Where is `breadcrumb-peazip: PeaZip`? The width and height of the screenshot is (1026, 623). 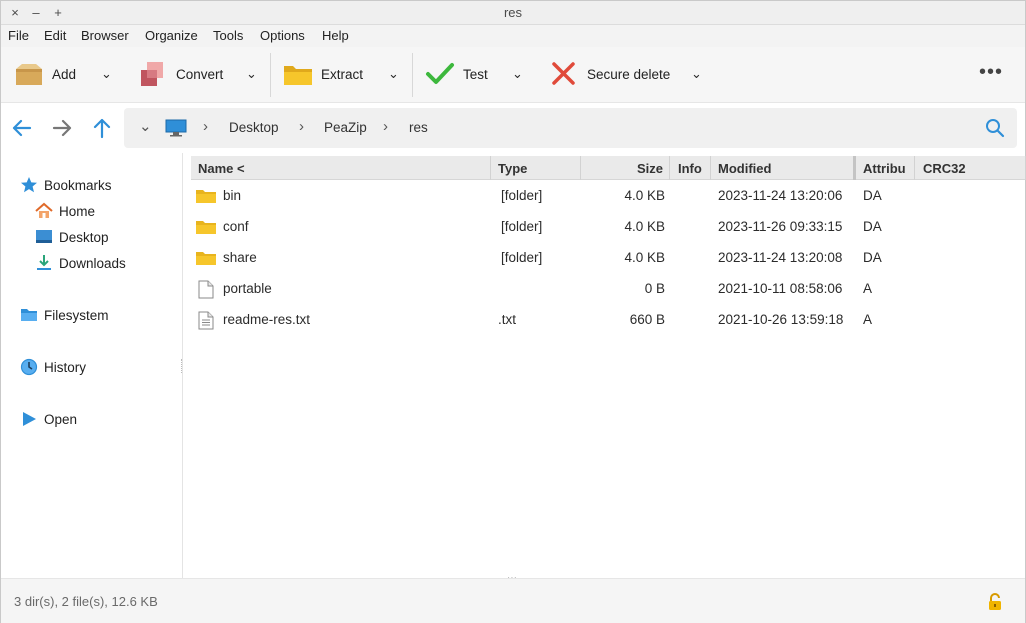
breadcrumb-peazip: PeaZip is located at coordinates (345, 127).